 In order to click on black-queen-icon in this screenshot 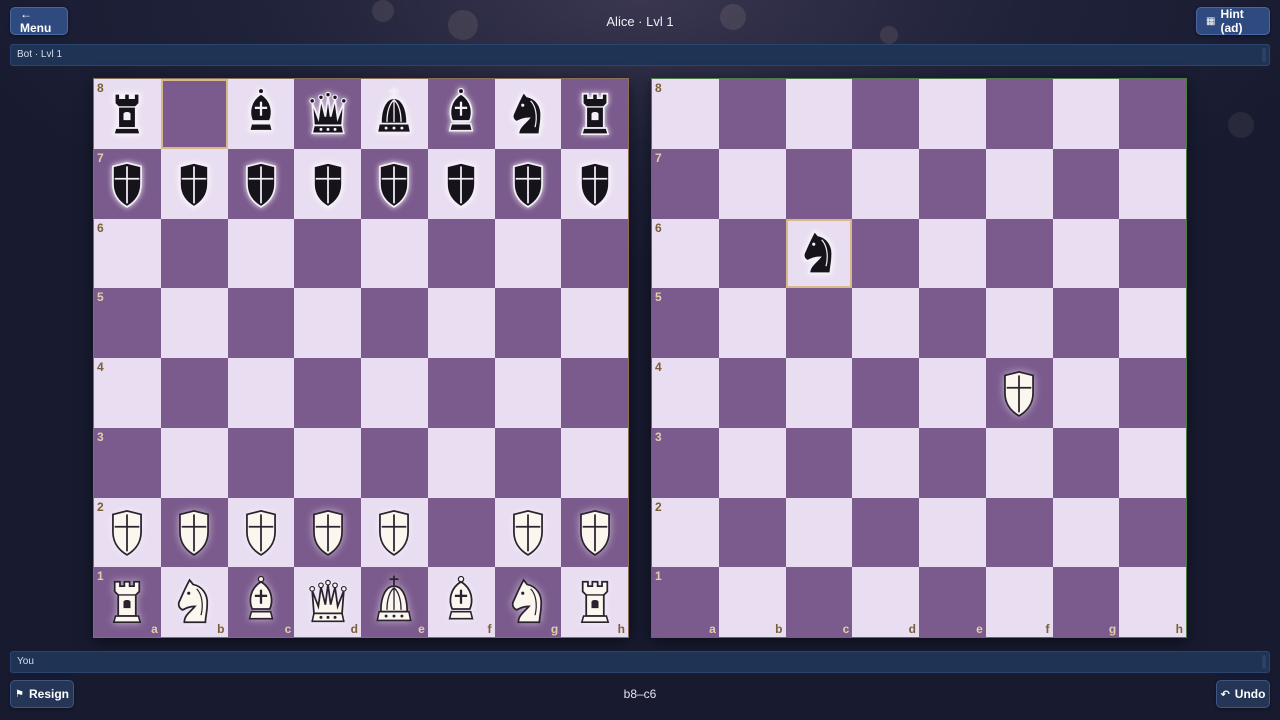, I will do `click(328, 114)`.